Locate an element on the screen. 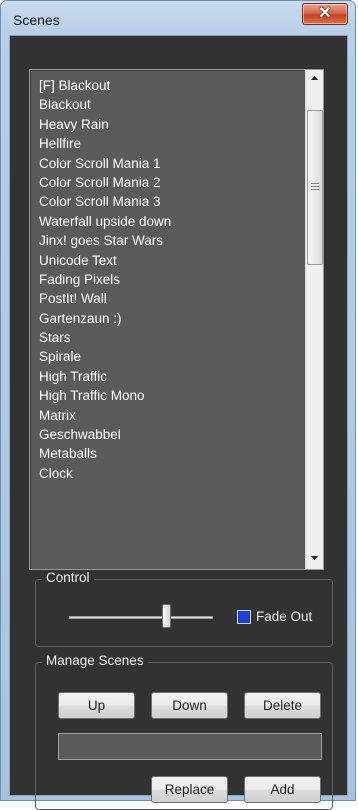 This screenshot has width=358, height=810. close-icon: ✕ is located at coordinates (325, 13).